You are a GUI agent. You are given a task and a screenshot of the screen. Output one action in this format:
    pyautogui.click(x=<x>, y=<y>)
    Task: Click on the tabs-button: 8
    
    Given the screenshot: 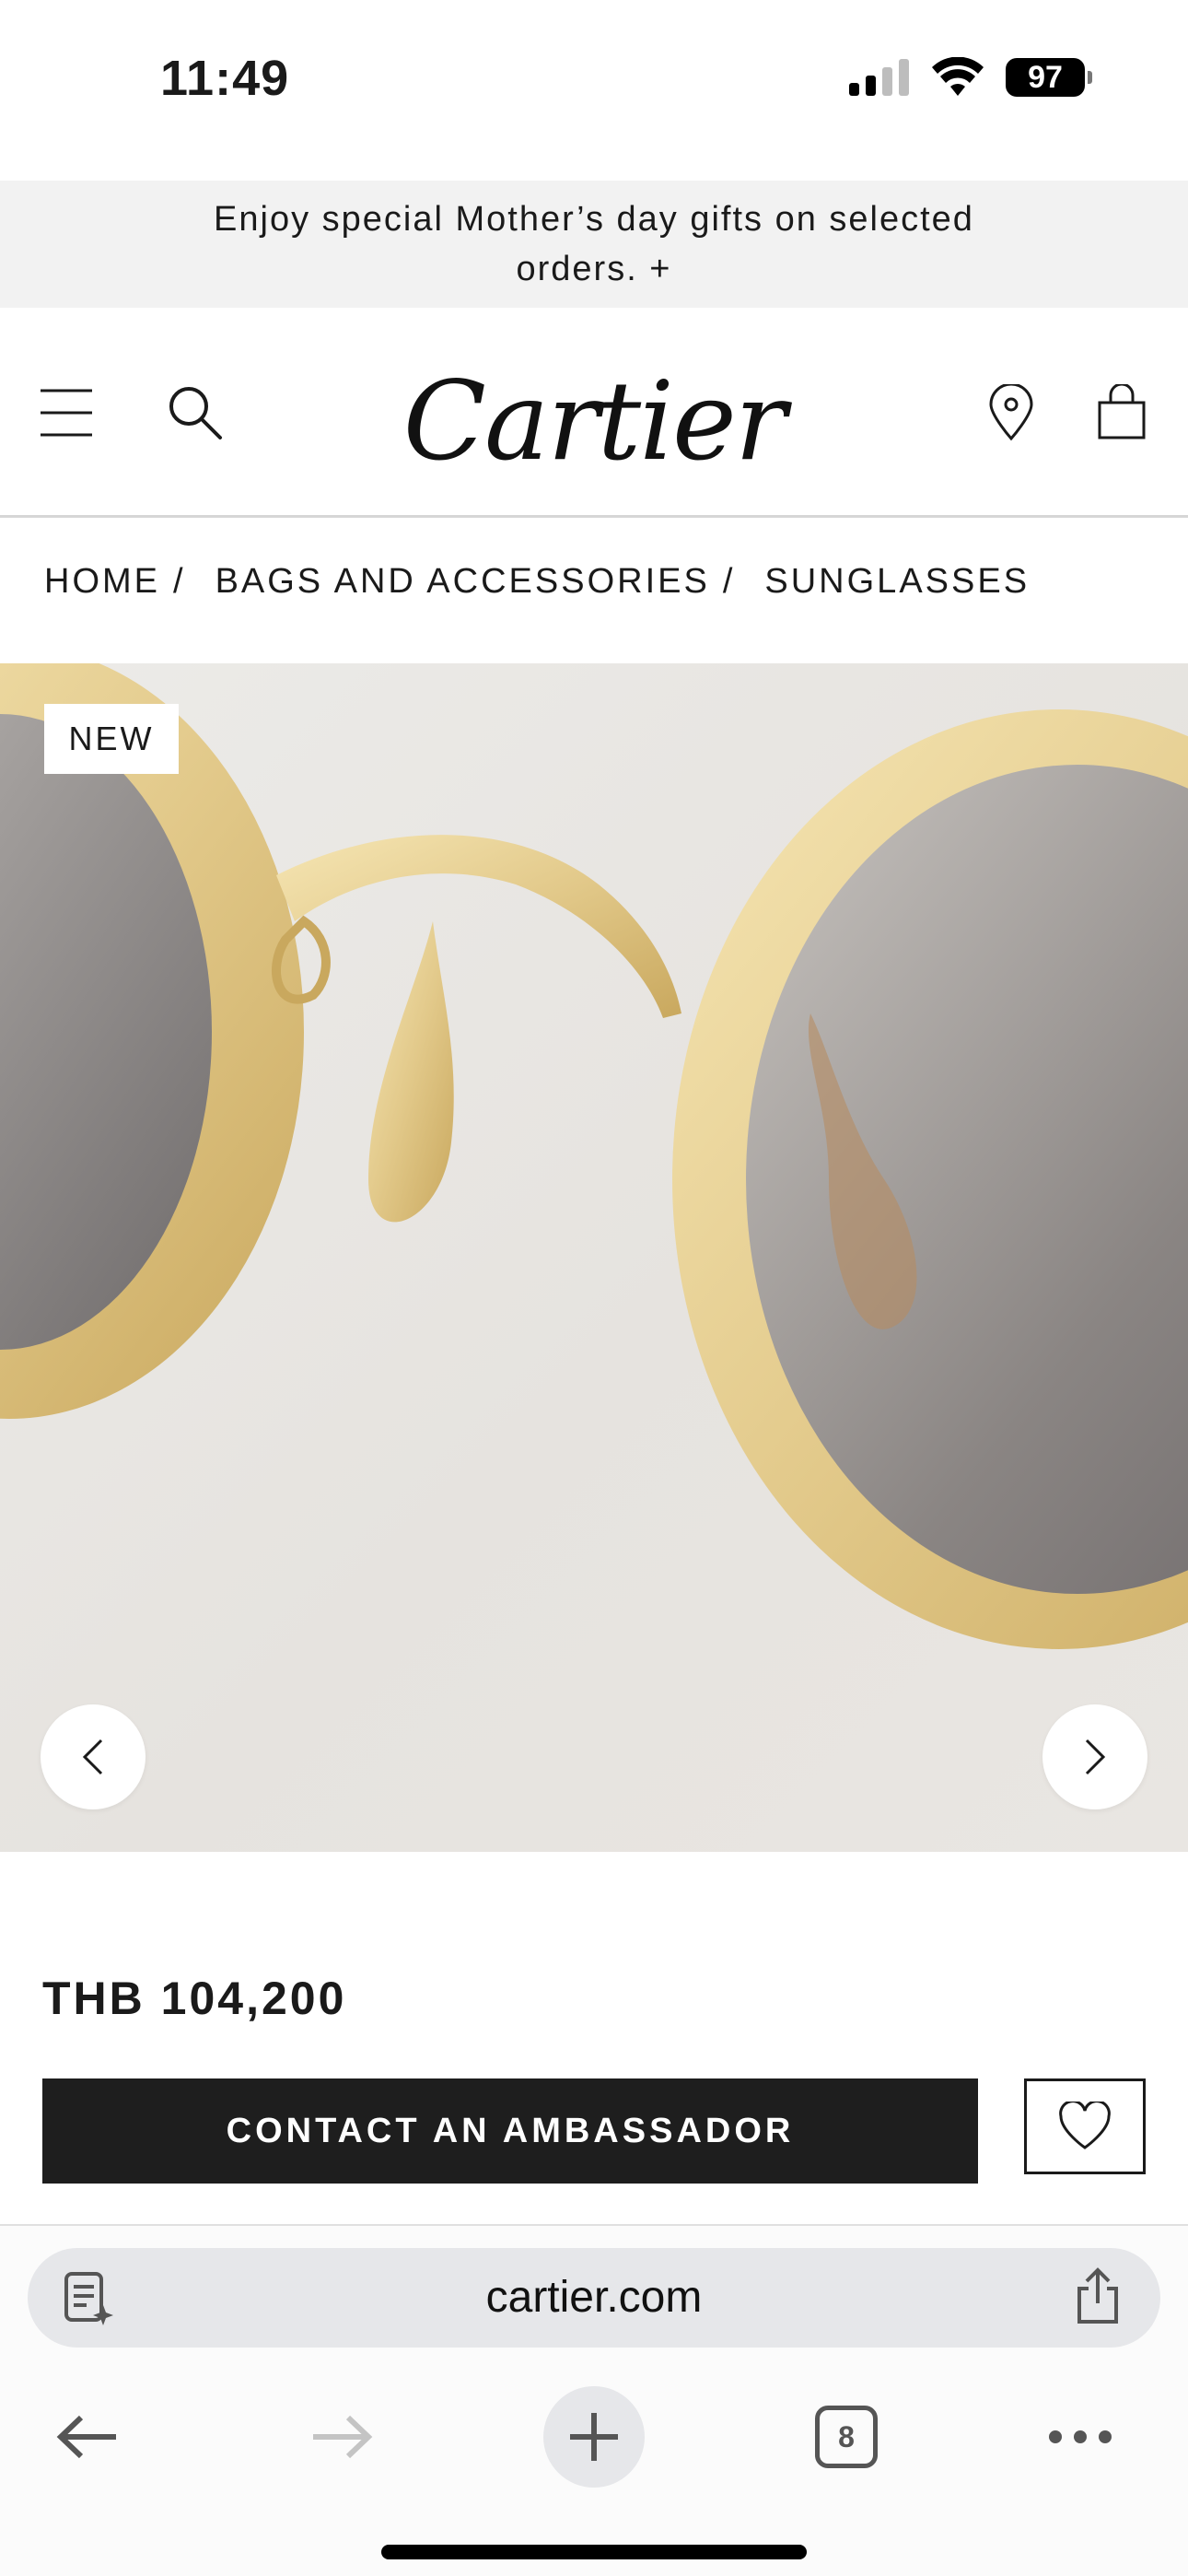 What is the action you would take?
    pyautogui.click(x=846, y=2437)
    